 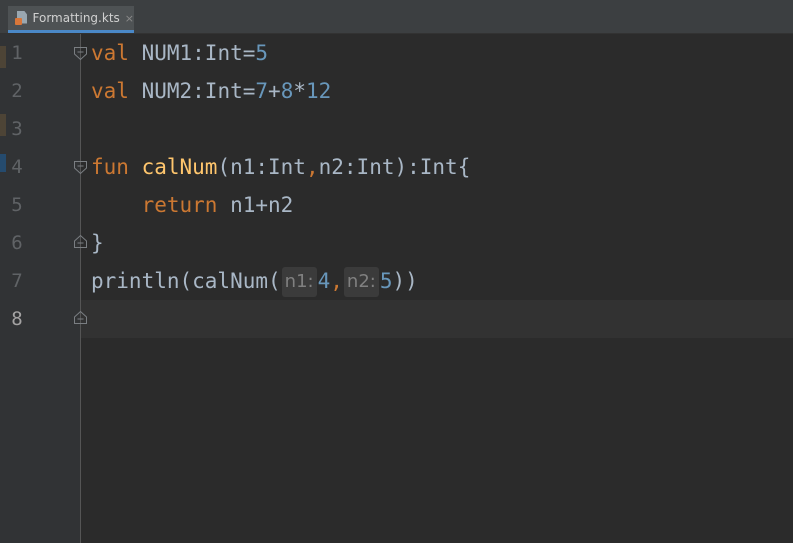 I want to click on line-number-gutter: 1 2 3 4 5 6 7 8, so click(x=40, y=288).